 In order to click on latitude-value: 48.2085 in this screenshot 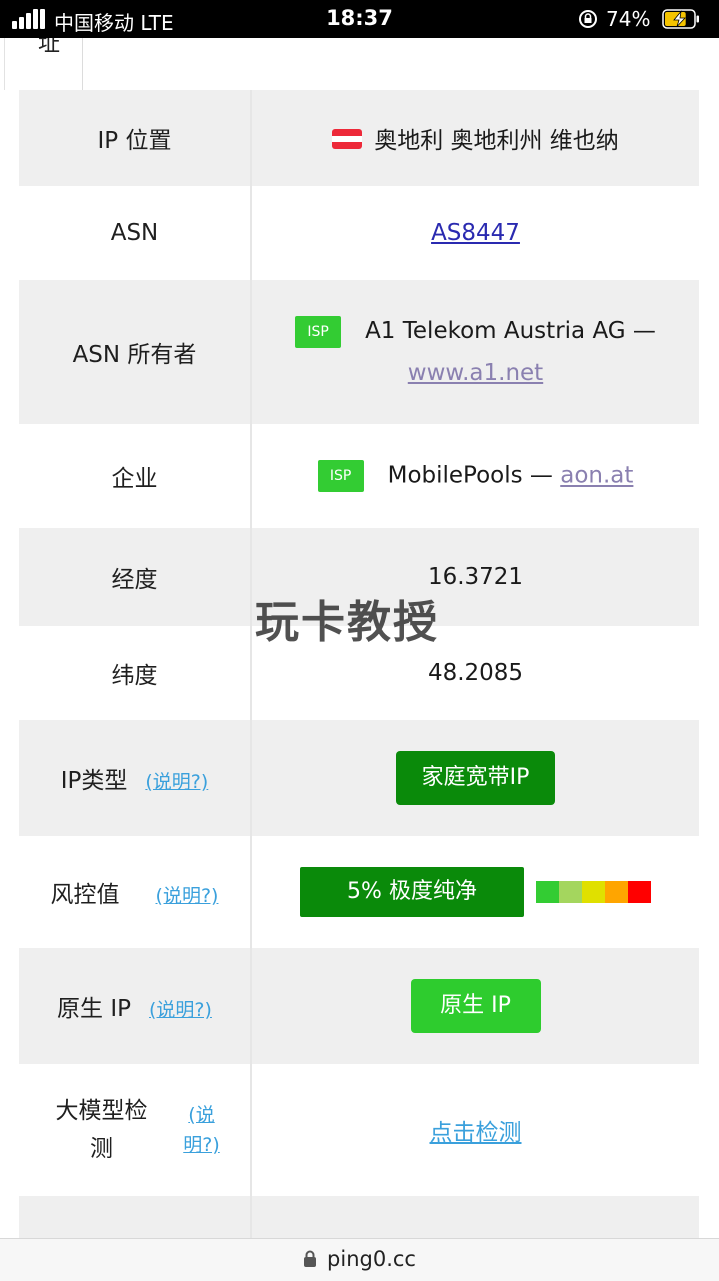, I will do `click(475, 673)`.